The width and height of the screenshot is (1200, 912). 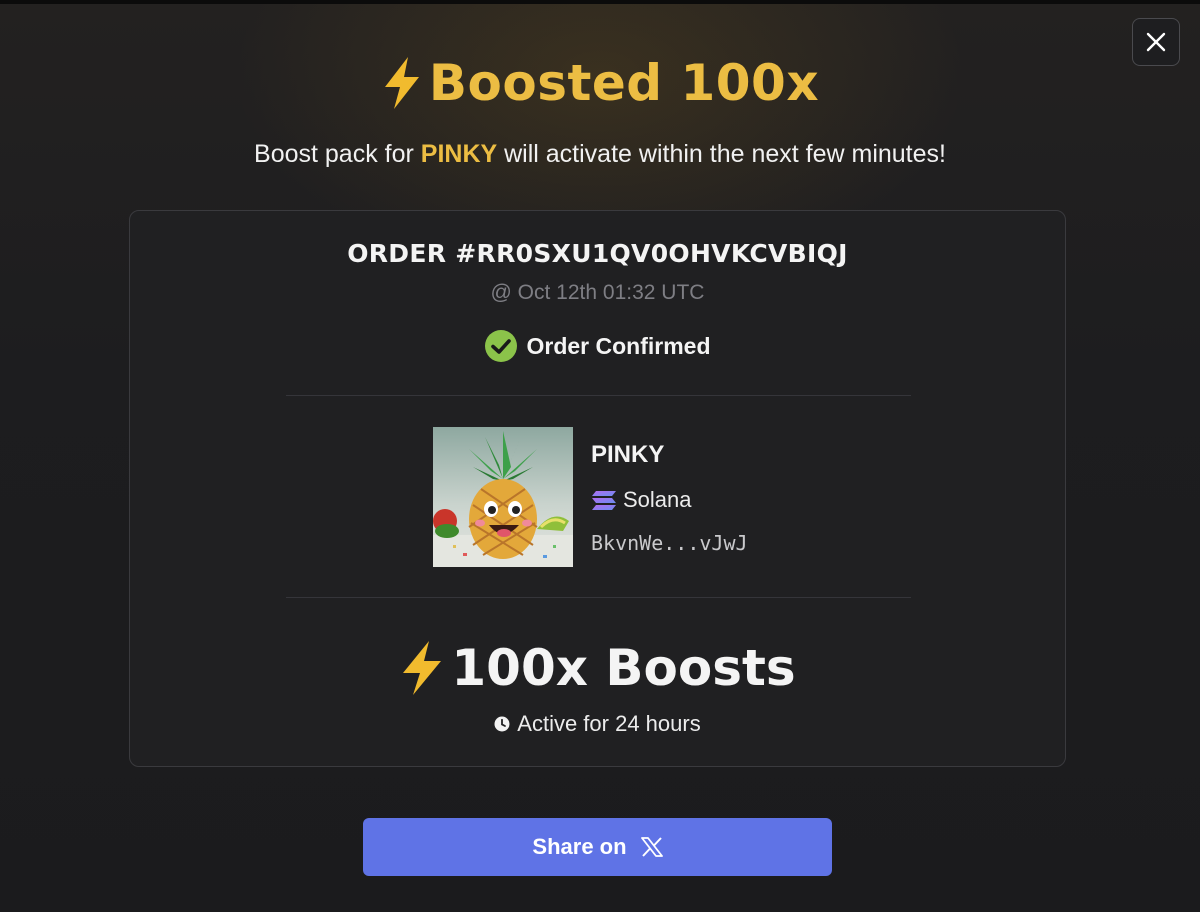 What do you see at coordinates (579, 846) in the screenshot?
I see `share-button-label: Share on` at bounding box center [579, 846].